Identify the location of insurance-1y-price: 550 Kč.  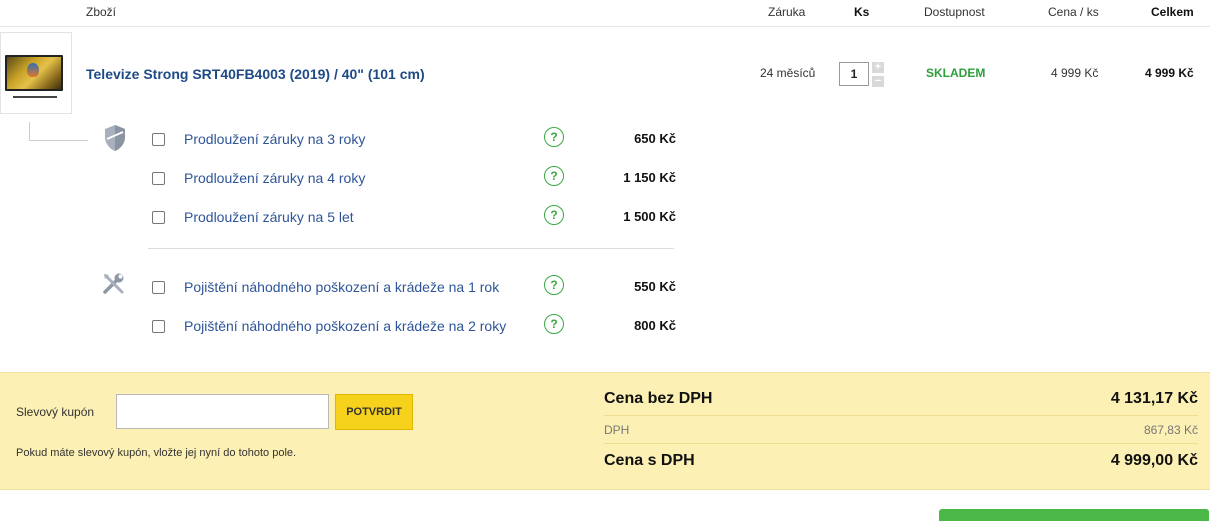
(655, 286).